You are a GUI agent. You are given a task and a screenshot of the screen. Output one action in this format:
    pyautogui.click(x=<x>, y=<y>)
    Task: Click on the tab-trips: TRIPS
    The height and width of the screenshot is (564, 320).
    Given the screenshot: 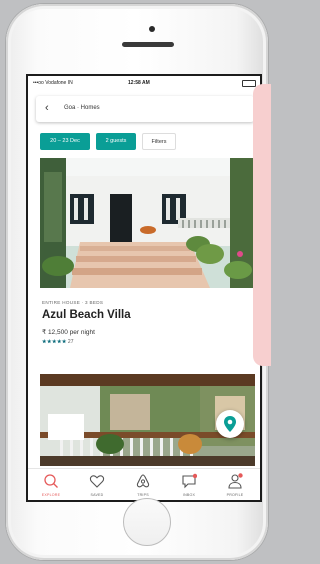 What is the action you would take?
    pyautogui.click(x=143, y=484)
    